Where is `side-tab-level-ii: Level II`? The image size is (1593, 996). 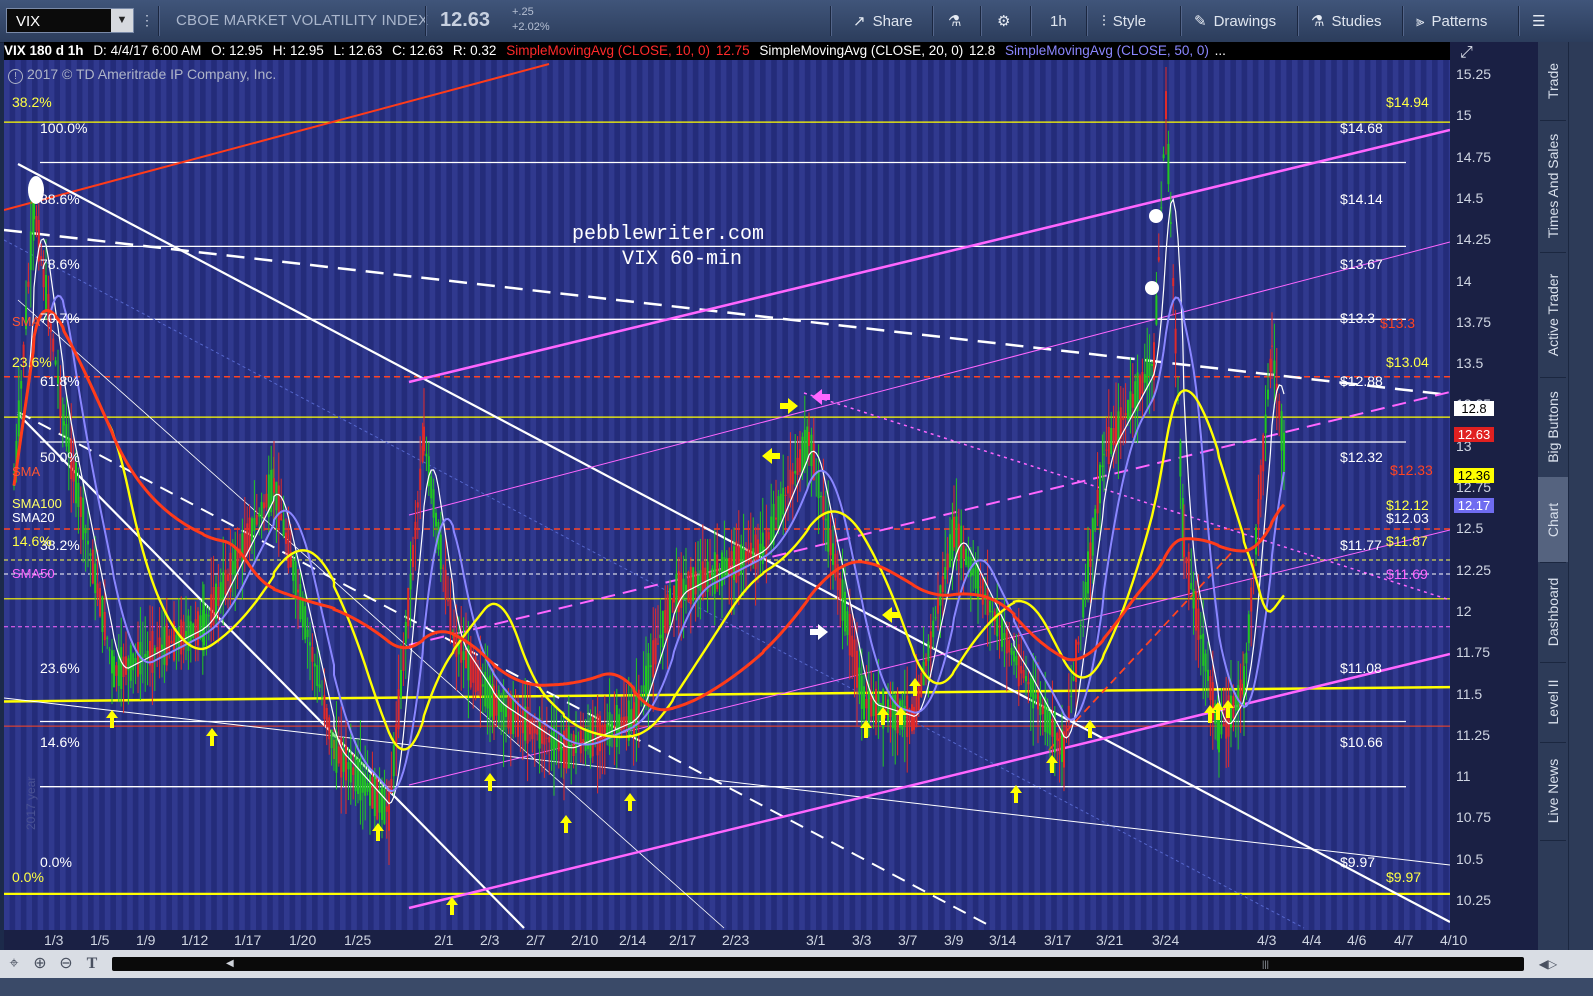
side-tab-level-ii: Level II is located at coordinates (1553, 702).